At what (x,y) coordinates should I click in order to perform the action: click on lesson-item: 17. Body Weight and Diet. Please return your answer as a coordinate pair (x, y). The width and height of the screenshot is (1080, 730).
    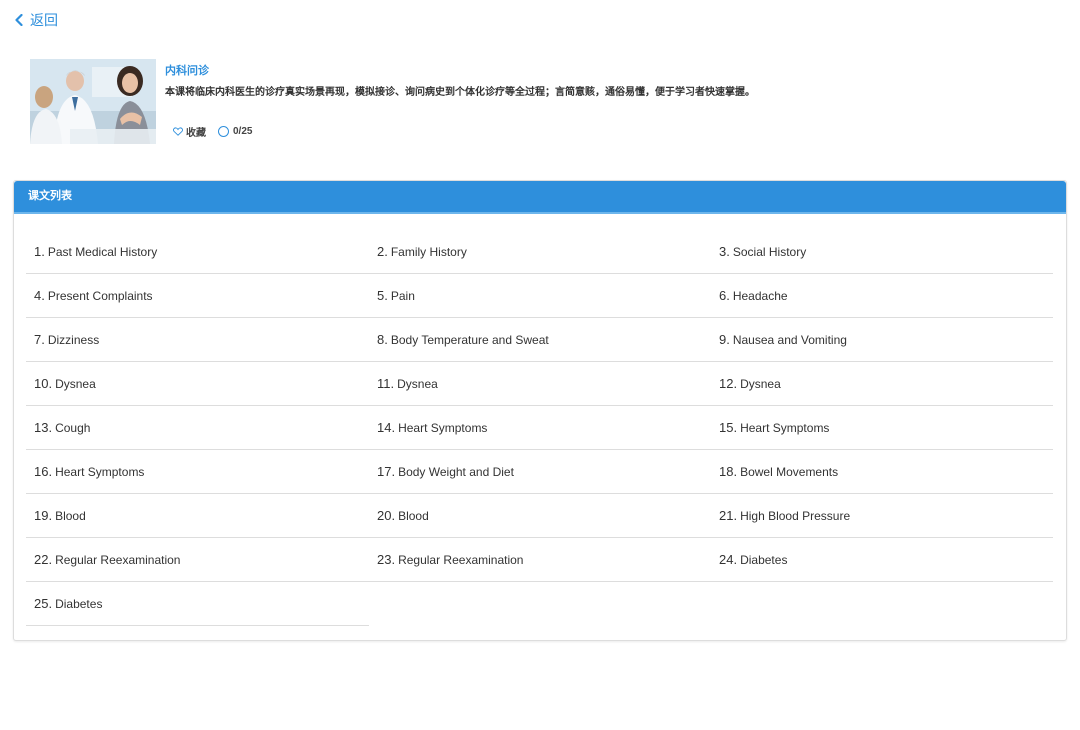
    Looking at the image, I should click on (540, 472).